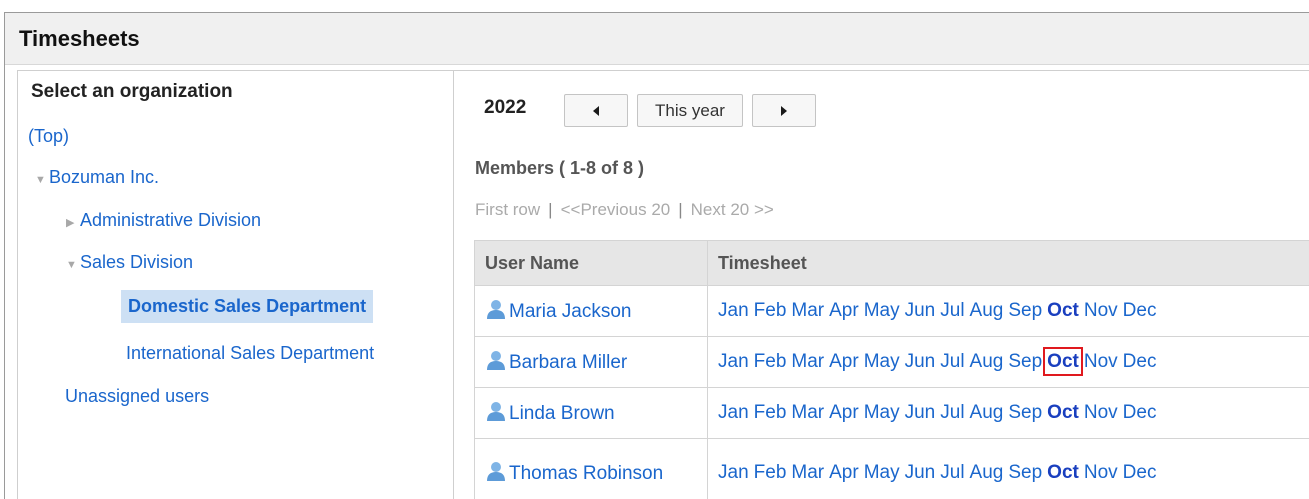 This screenshot has width=1309, height=499. What do you see at coordinates (1008, 263) in the screenshot?
I see `timesheet-header: Timesheet` at bounding box center [1008, 263].